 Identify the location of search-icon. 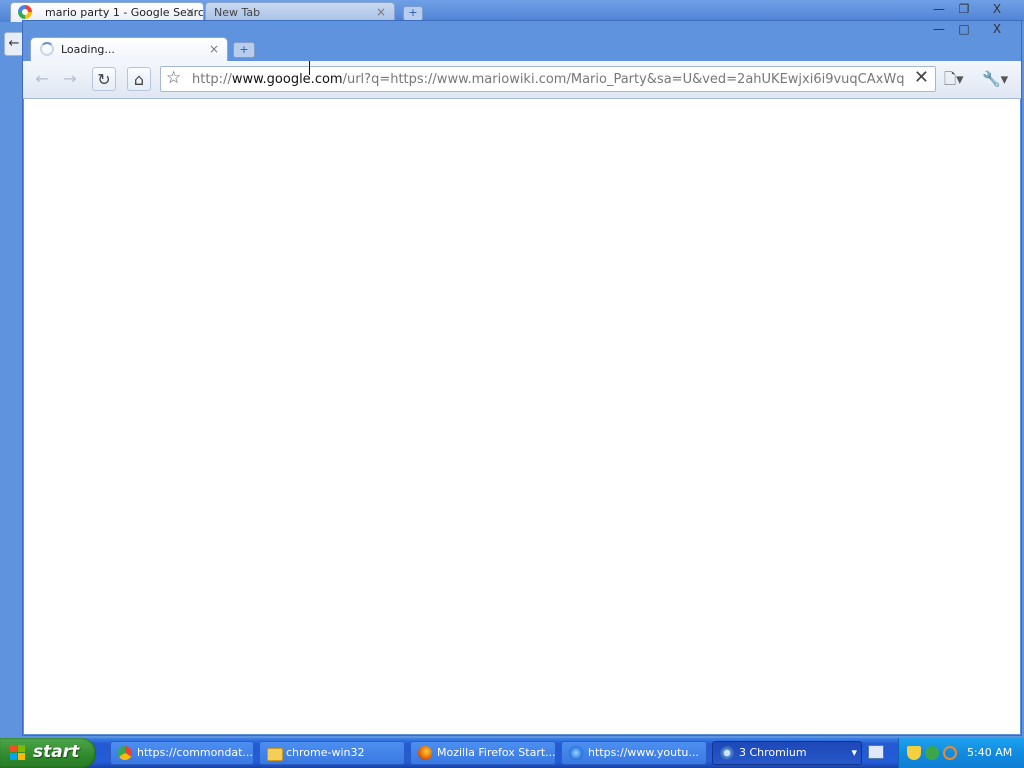
(950, 753).